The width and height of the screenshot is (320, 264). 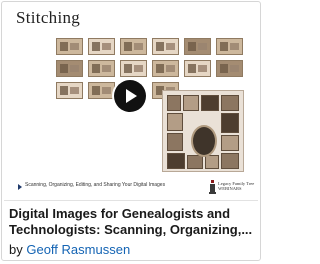 What do you see at coordinates (20, 187) in the screenshot?
I see `play-triangle-icon` at bounding box center [20, 187].